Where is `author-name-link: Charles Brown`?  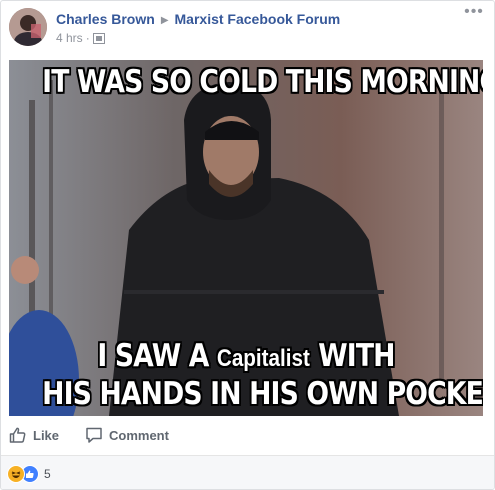
author-name-link: Charles Brown is located at coordinates (105, 19).